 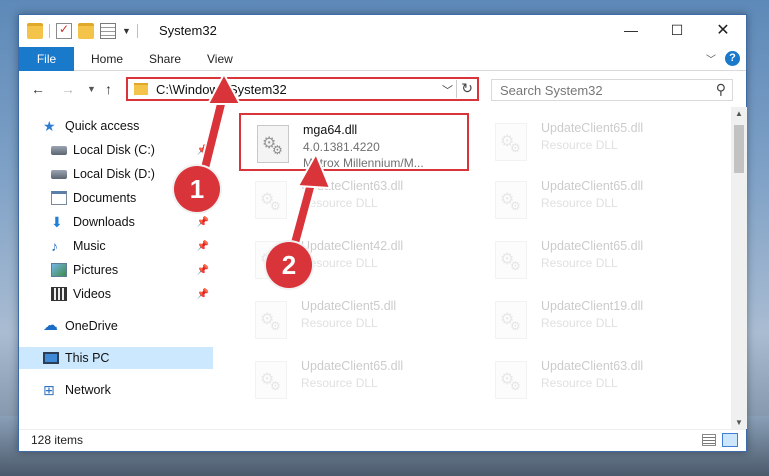 I want to click on sidebar-item-label: Downloads, so click(x=104, y=222).